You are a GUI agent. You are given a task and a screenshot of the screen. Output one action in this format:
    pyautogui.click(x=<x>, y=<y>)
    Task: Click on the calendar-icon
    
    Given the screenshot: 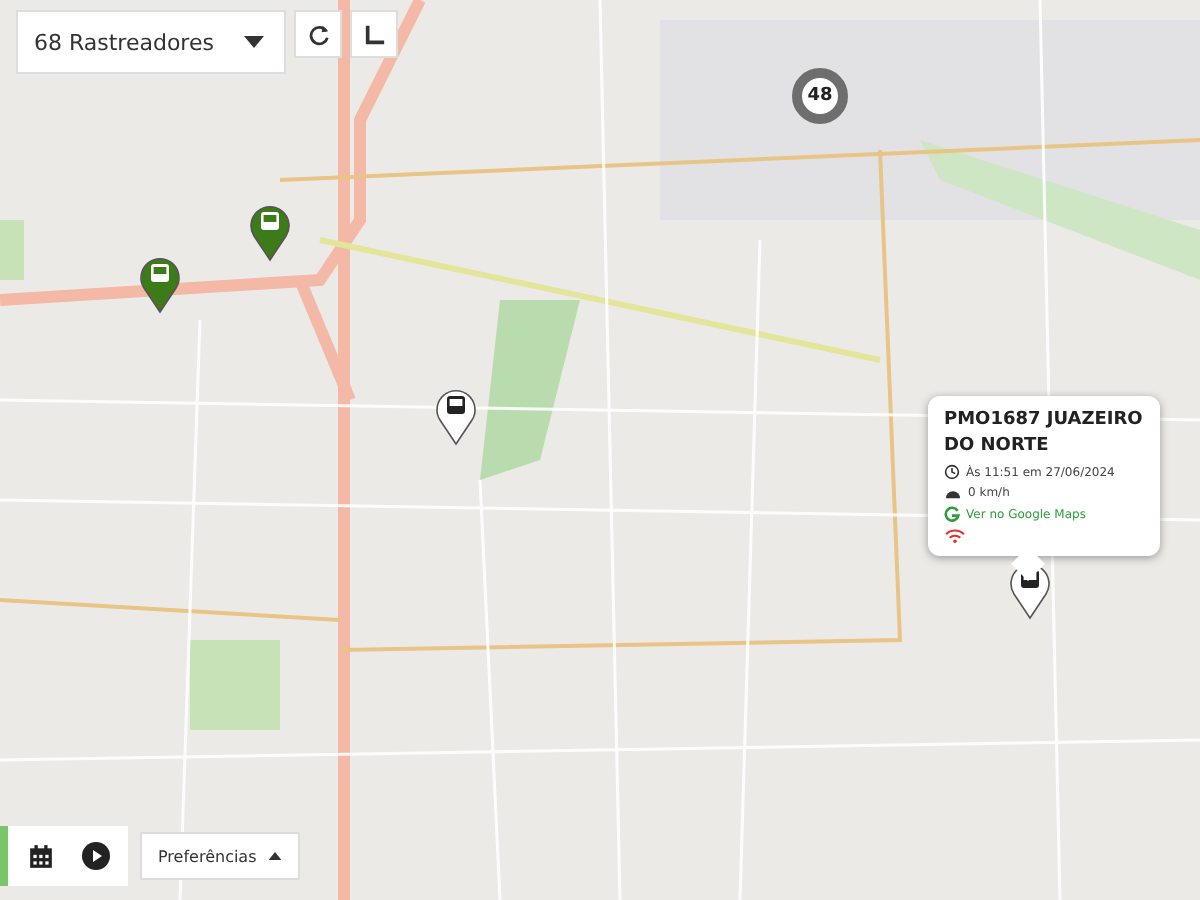 What is the action you would take?
    pyautogui.click(x=40, y=856)
    